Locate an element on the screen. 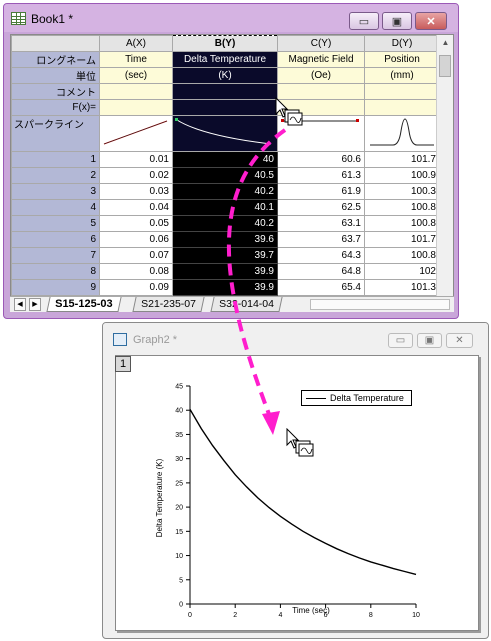 Image resolution: width=491 pixels, height=641 pixels. cell-c: 64.3 is located at coordinates (321, 255).